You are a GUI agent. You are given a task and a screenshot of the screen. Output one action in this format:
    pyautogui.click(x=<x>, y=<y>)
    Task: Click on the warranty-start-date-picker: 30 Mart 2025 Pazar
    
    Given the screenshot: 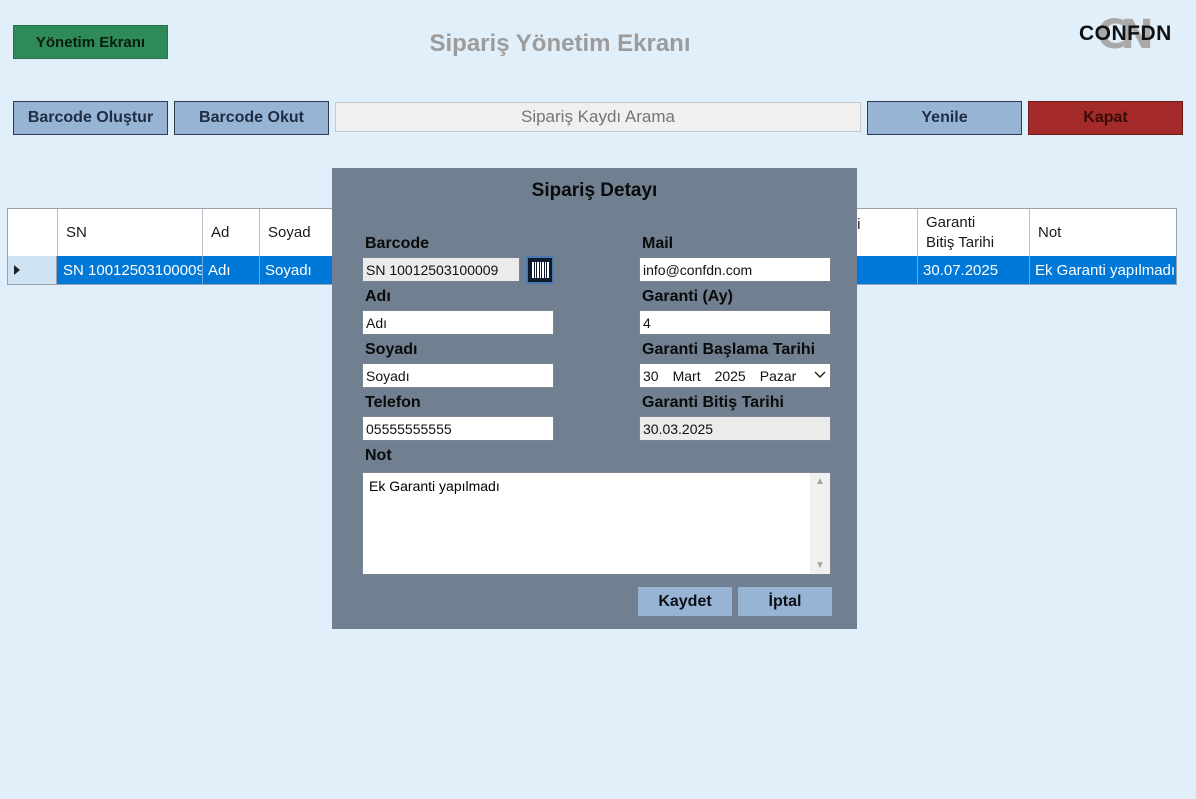 What is the action you would take?
    pyautogui.click(x=735, y=375)
    